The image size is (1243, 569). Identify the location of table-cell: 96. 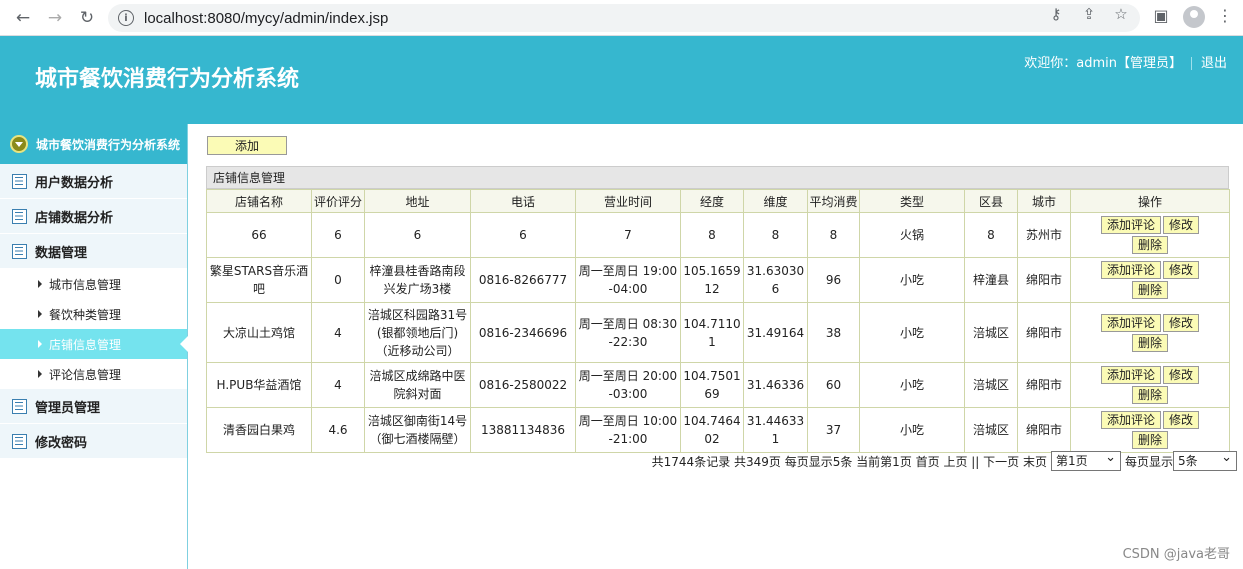
(833, 280).